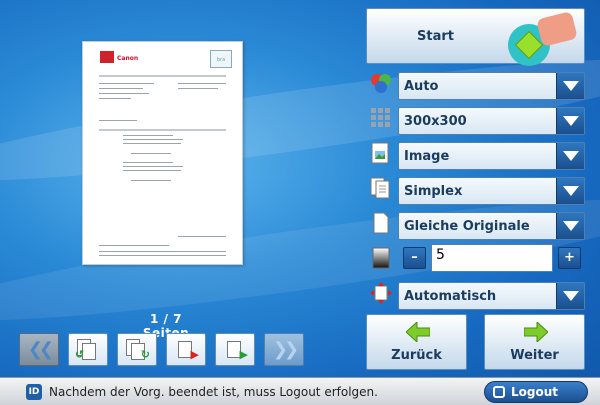 This screenshot has height=405, width=600. What do you see at coordinates (381, 223) in the screenshot?
I see `original-size-icon` at bounding box center [381, 223].